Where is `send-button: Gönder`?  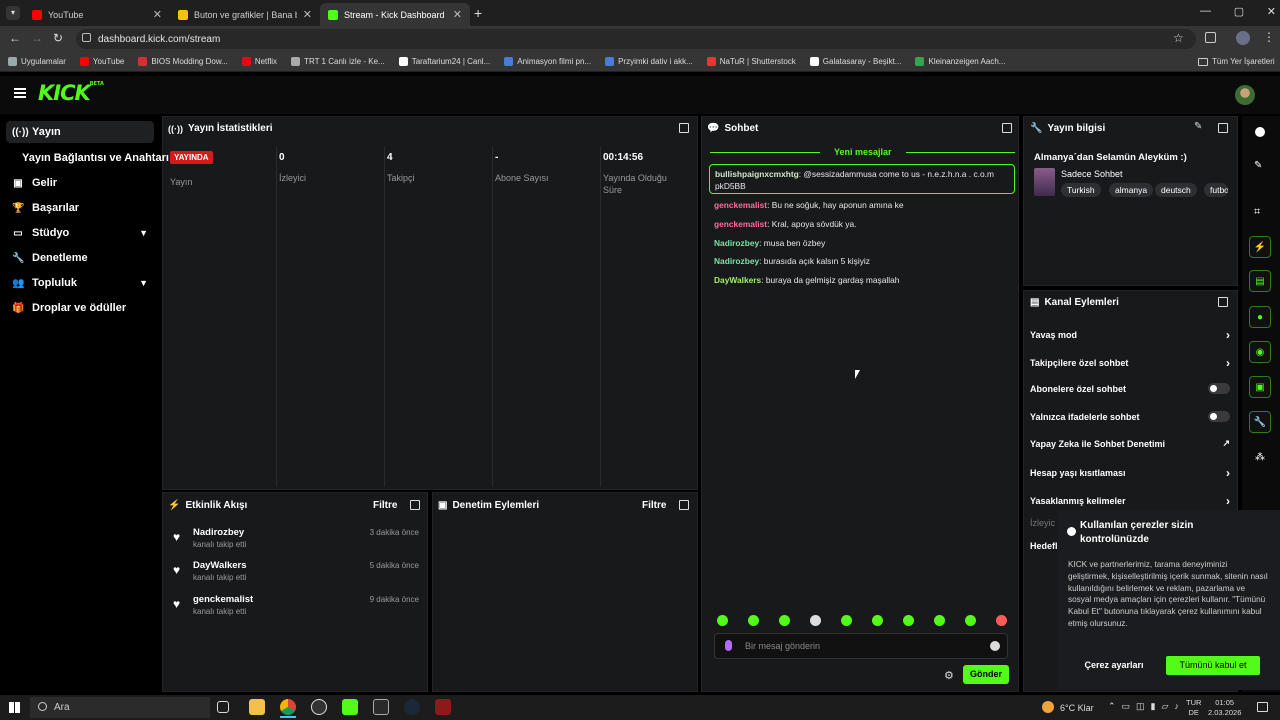 send-button: Gönder is located at coordinates (986, 674).